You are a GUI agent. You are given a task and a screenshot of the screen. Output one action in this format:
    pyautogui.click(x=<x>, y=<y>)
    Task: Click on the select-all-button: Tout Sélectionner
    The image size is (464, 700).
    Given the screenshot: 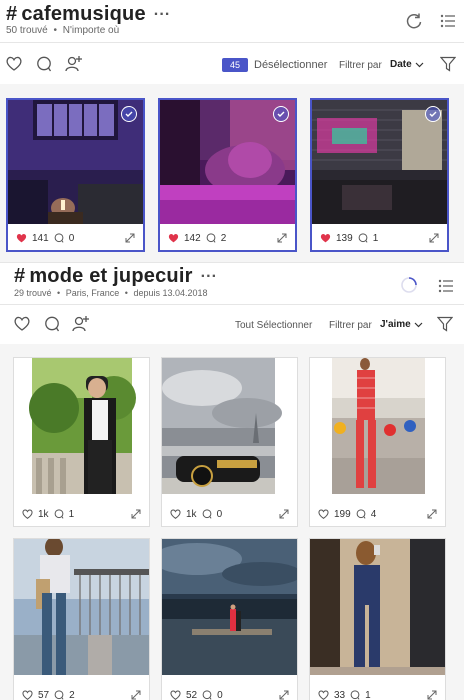 What is the action you would take?
    pyautogui.click(x=273, y=325)
    